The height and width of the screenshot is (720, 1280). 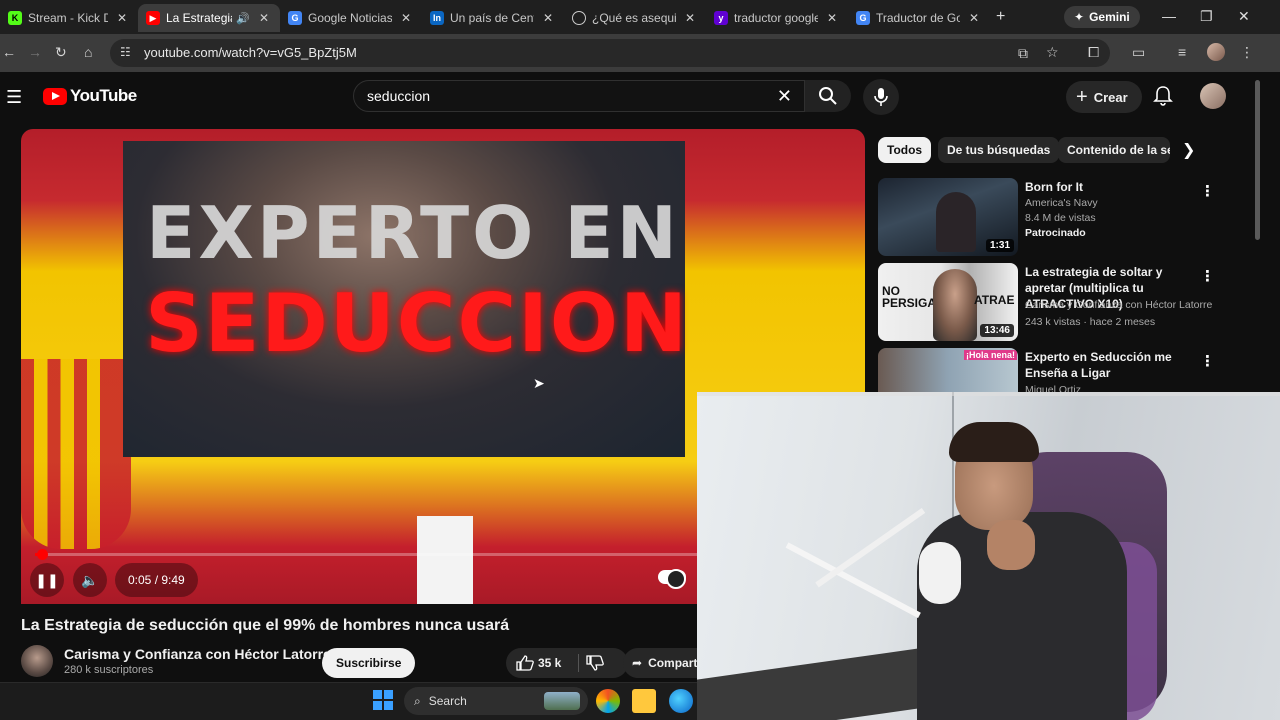 I want to click on tab-search-icon: ▭, so click(x=1138, y=52).